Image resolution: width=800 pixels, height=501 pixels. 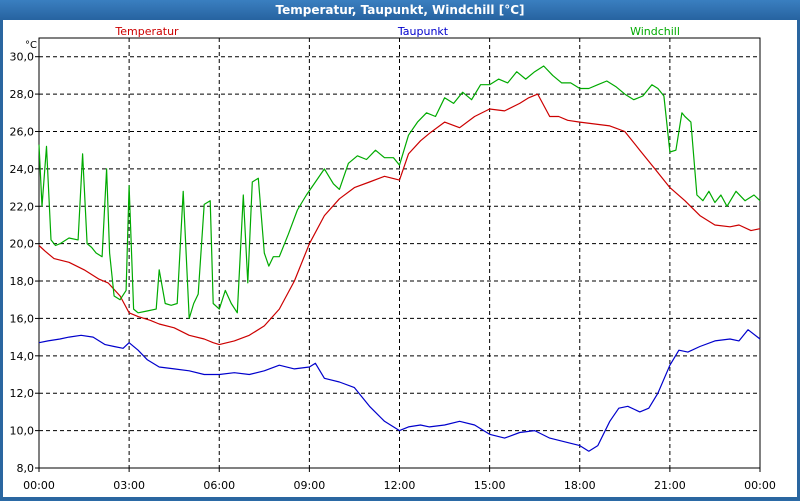 What do you see at coordinates (31, 45) in the screenshot?
I see `y-axis-label: °C` at bounding box center [31, 45].